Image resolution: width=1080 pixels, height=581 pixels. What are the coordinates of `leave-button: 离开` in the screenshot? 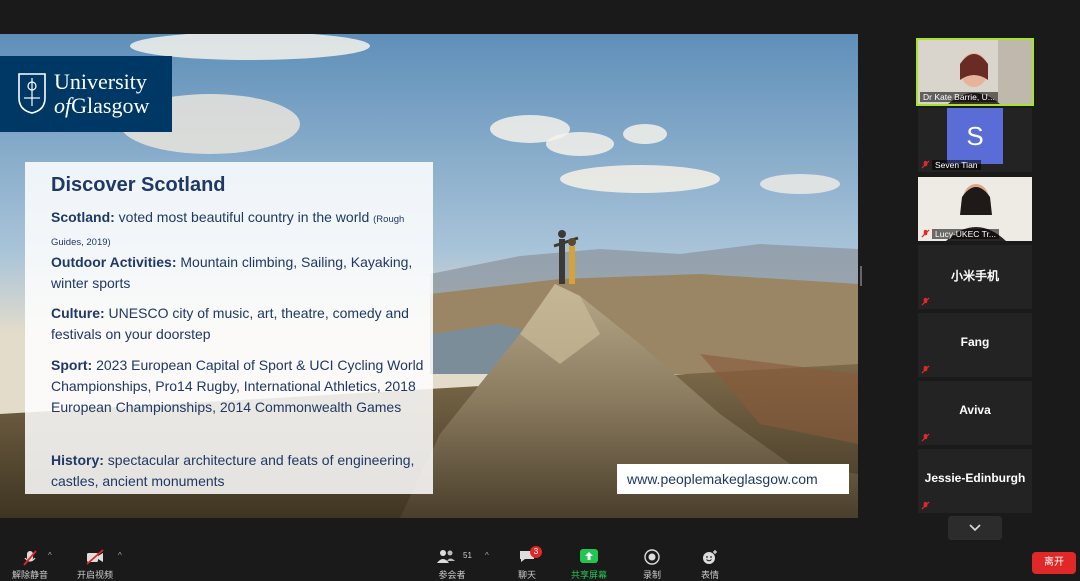 It's located at (1054, 563).